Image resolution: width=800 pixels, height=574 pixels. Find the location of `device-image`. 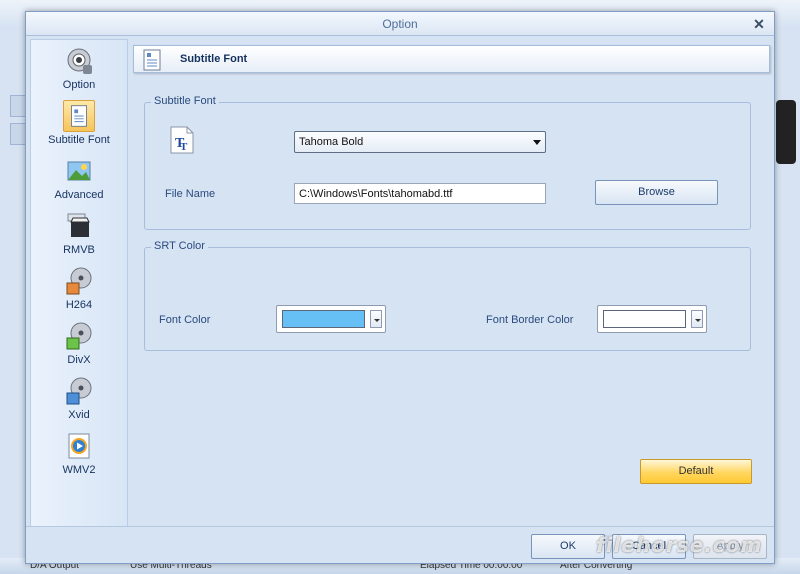

device-image is located at coordinates (786, 132).